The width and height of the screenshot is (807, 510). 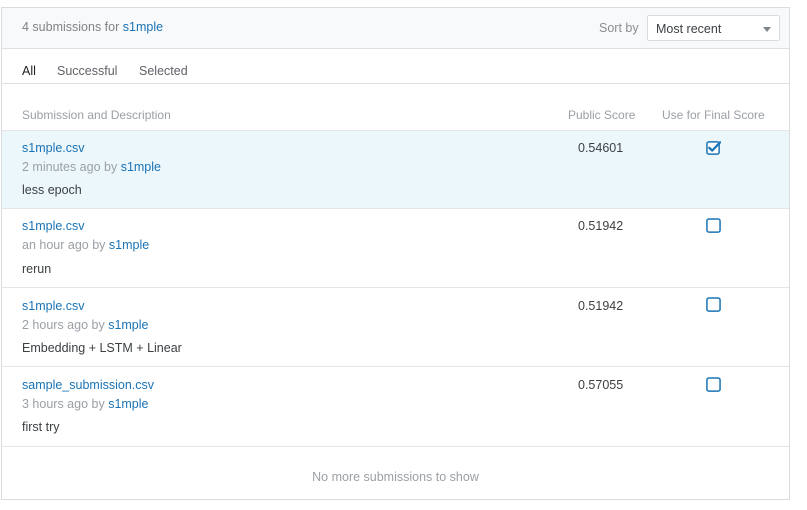 What do you see at coordinates (713, 115) in the screenshot?
I see `column-header-final-score: Use for Final Score` at bounding box center [713, 115].